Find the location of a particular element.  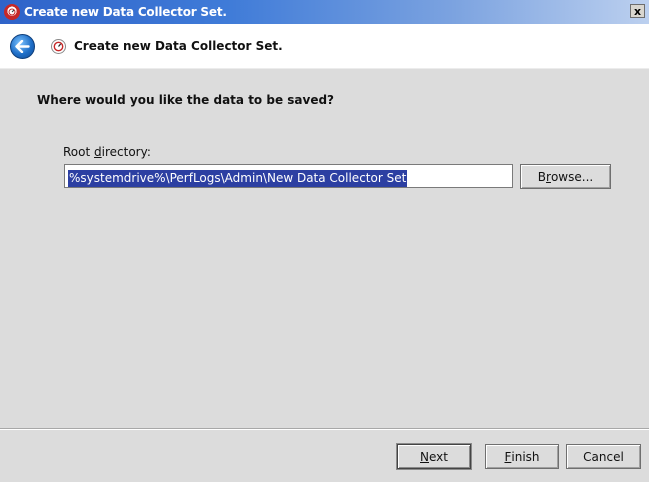

root-directory-label: Root directory: is located at coordinates (107, 152).